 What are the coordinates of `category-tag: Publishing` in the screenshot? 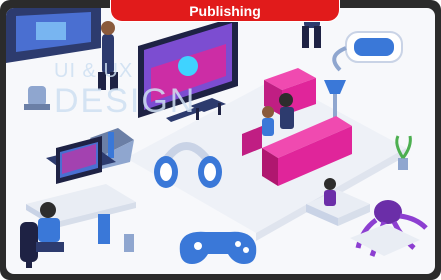 It's located at (225, 11).